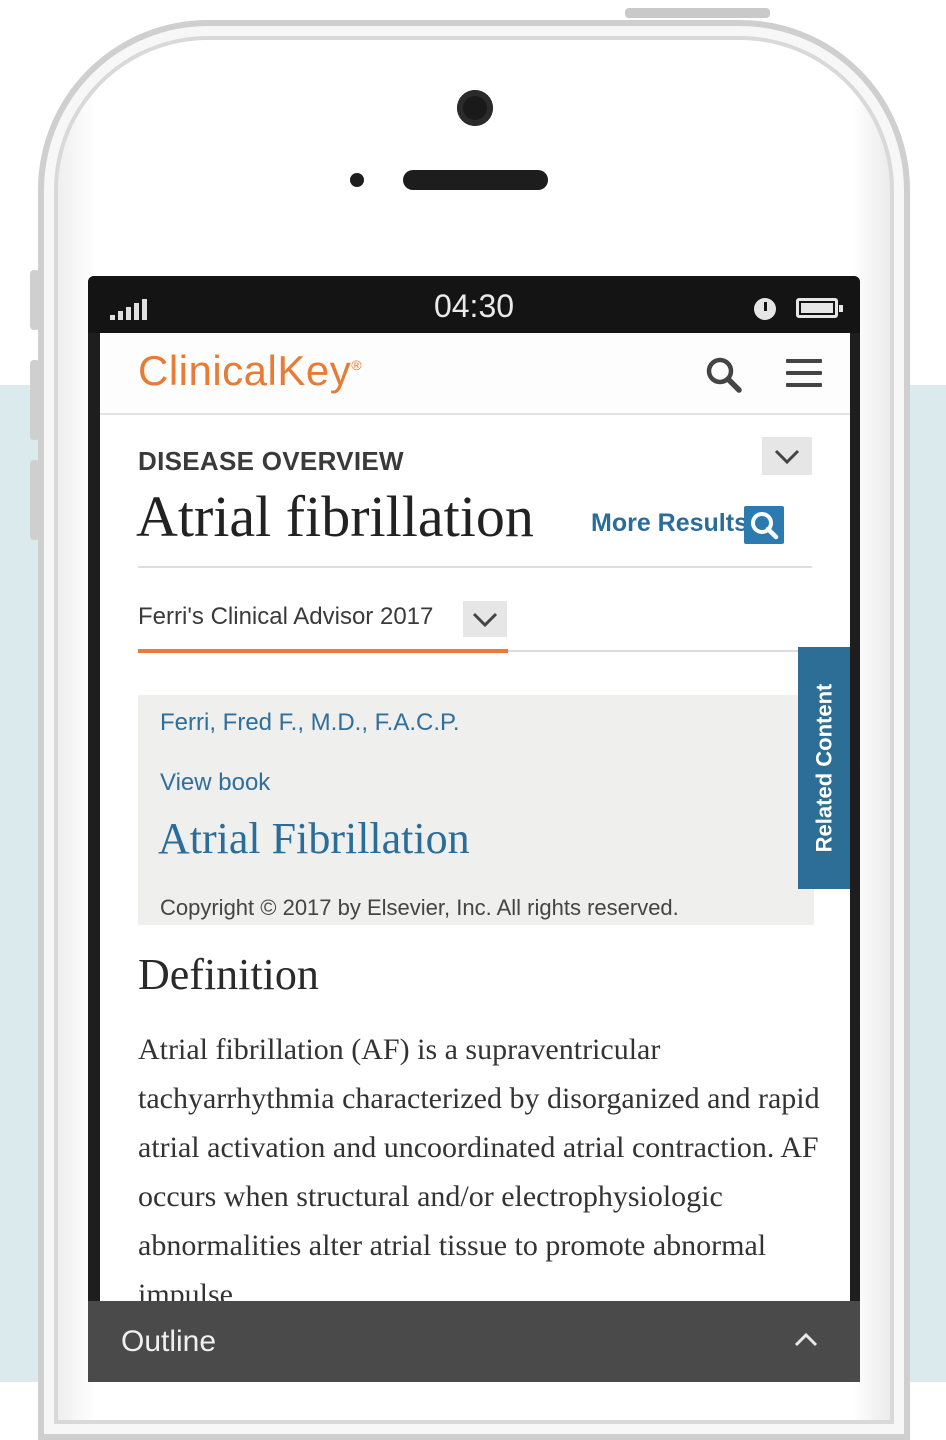 The height and width of the screenshot is (1440, 946). What do you see at coordinates (215, 783) in the screenshot?
I see `view-book-link: View book` at bounding box center [215, 783].